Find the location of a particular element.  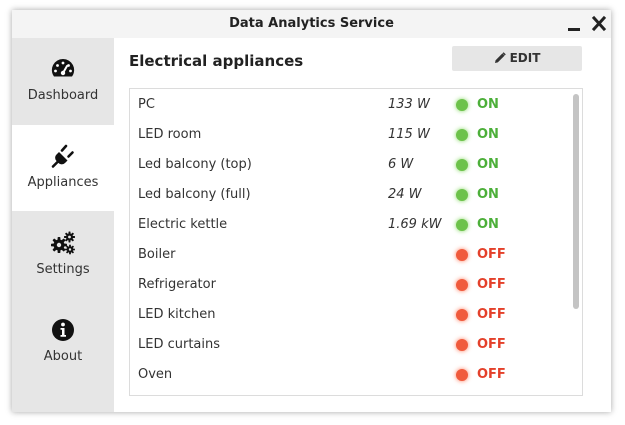

sidebar-item-label: Appliances is located at coordinates (63, 182).